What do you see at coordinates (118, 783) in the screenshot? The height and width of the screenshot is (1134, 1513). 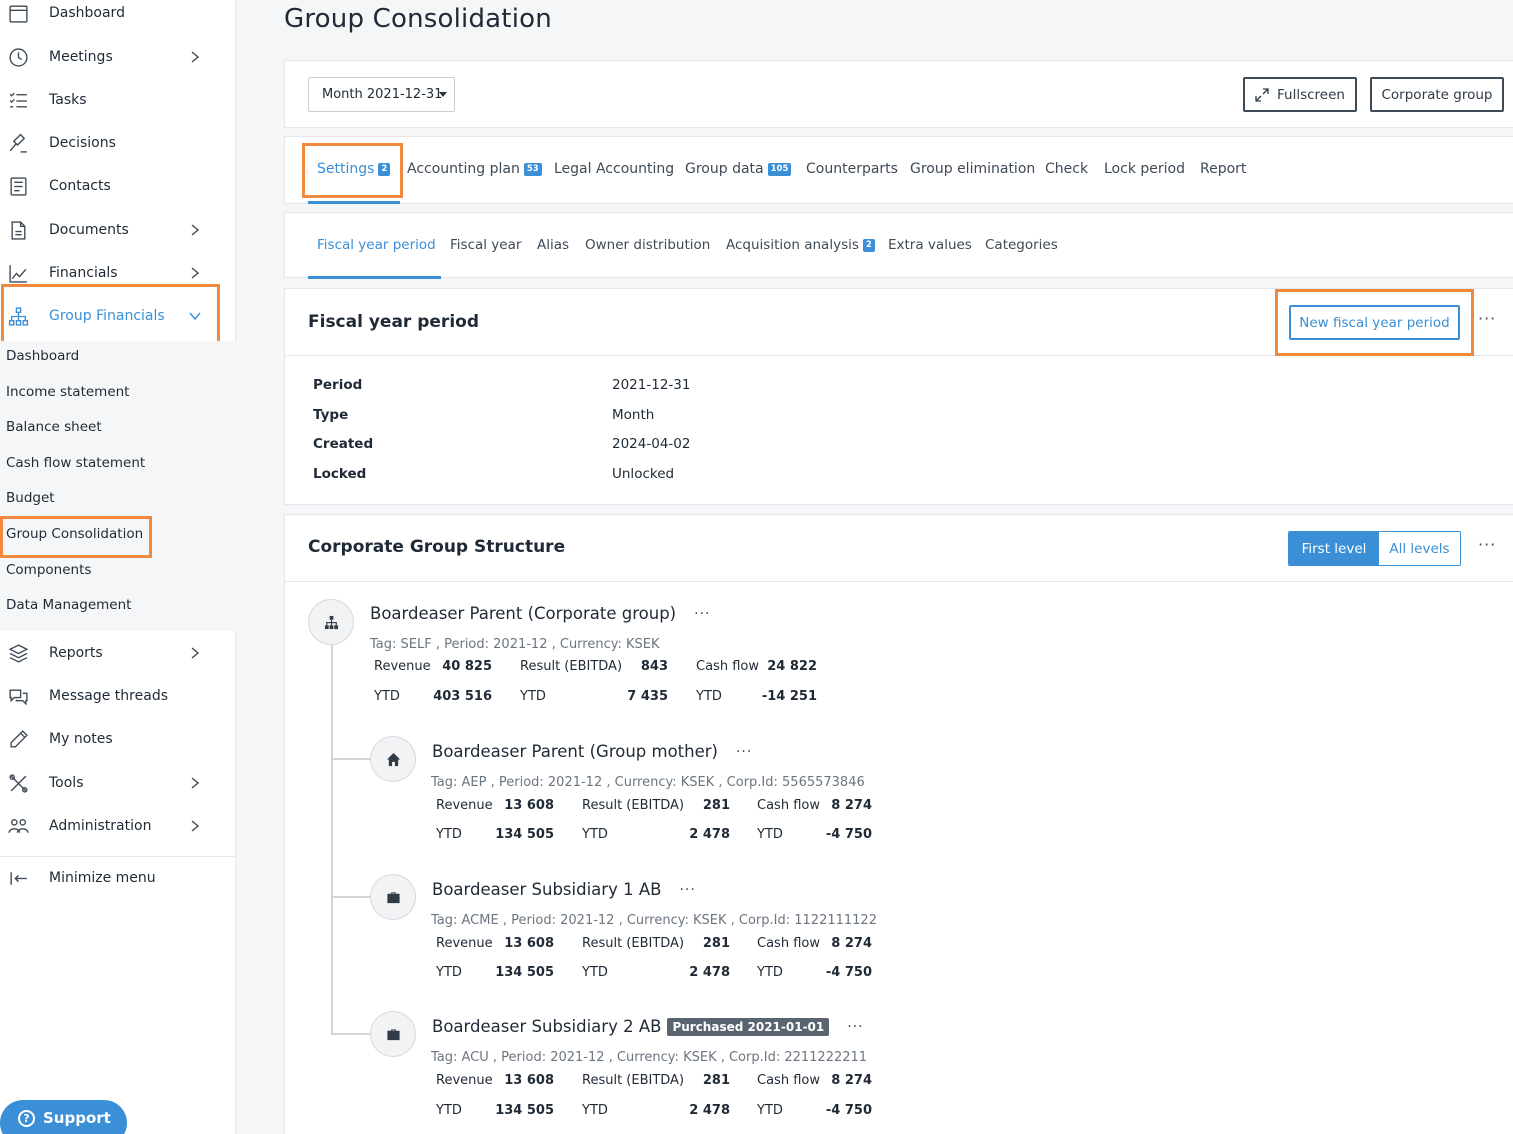 I see `sidebar-item-tools: Tools` at bounding box center [118, 783].